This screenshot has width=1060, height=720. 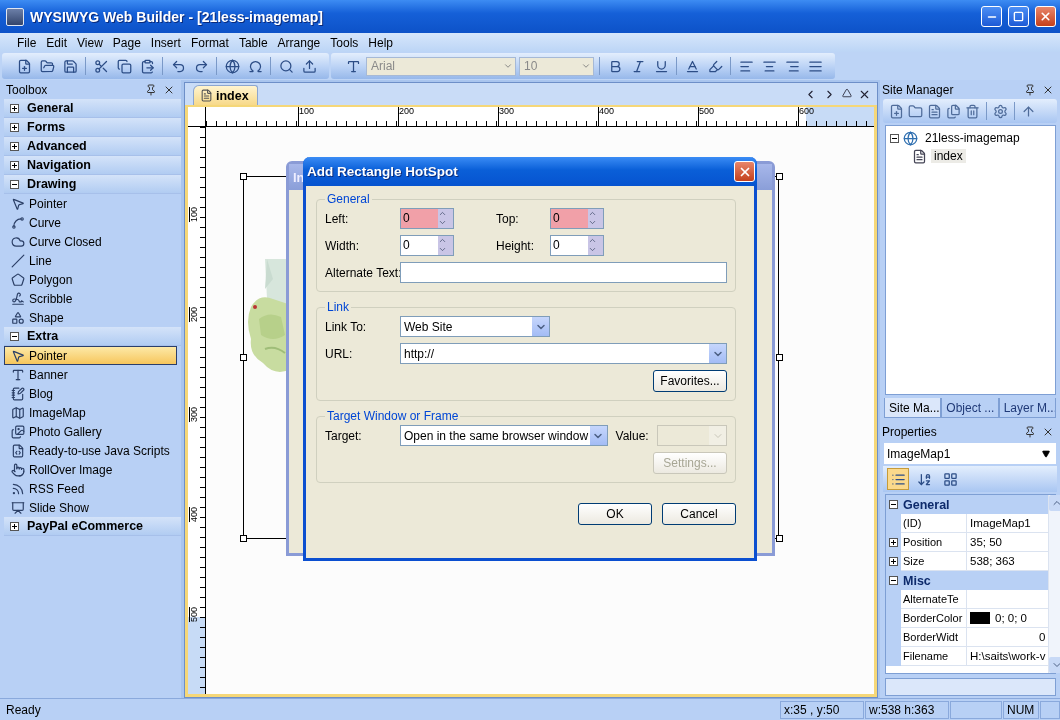 I want to click on open-folder-icon, so click(x=47, y=66).